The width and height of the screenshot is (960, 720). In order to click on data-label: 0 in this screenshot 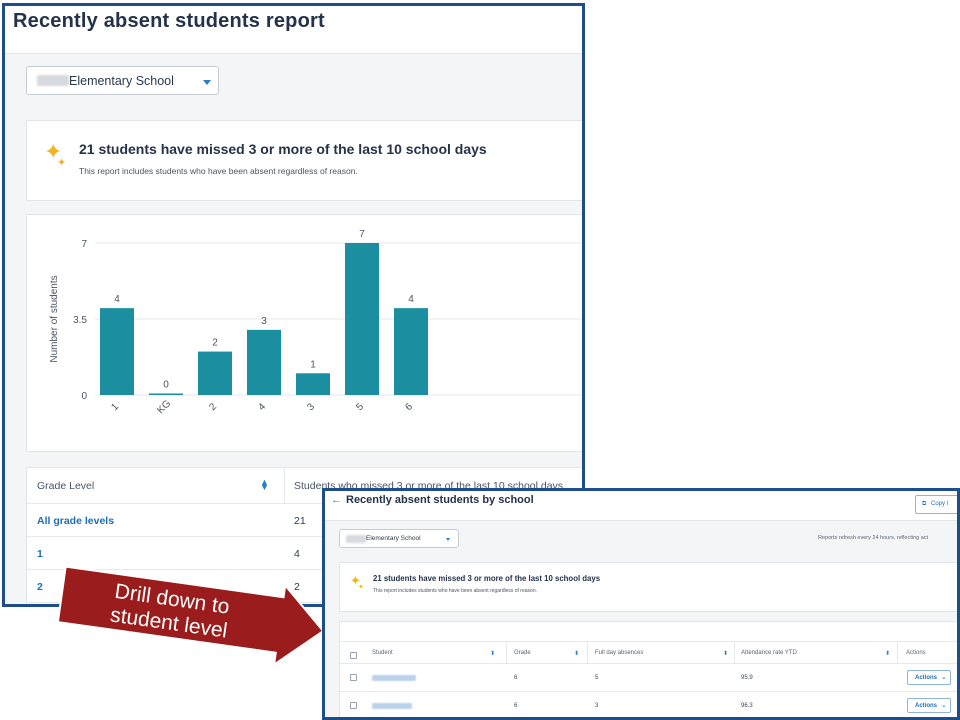, I will do `click(166, 385)`.